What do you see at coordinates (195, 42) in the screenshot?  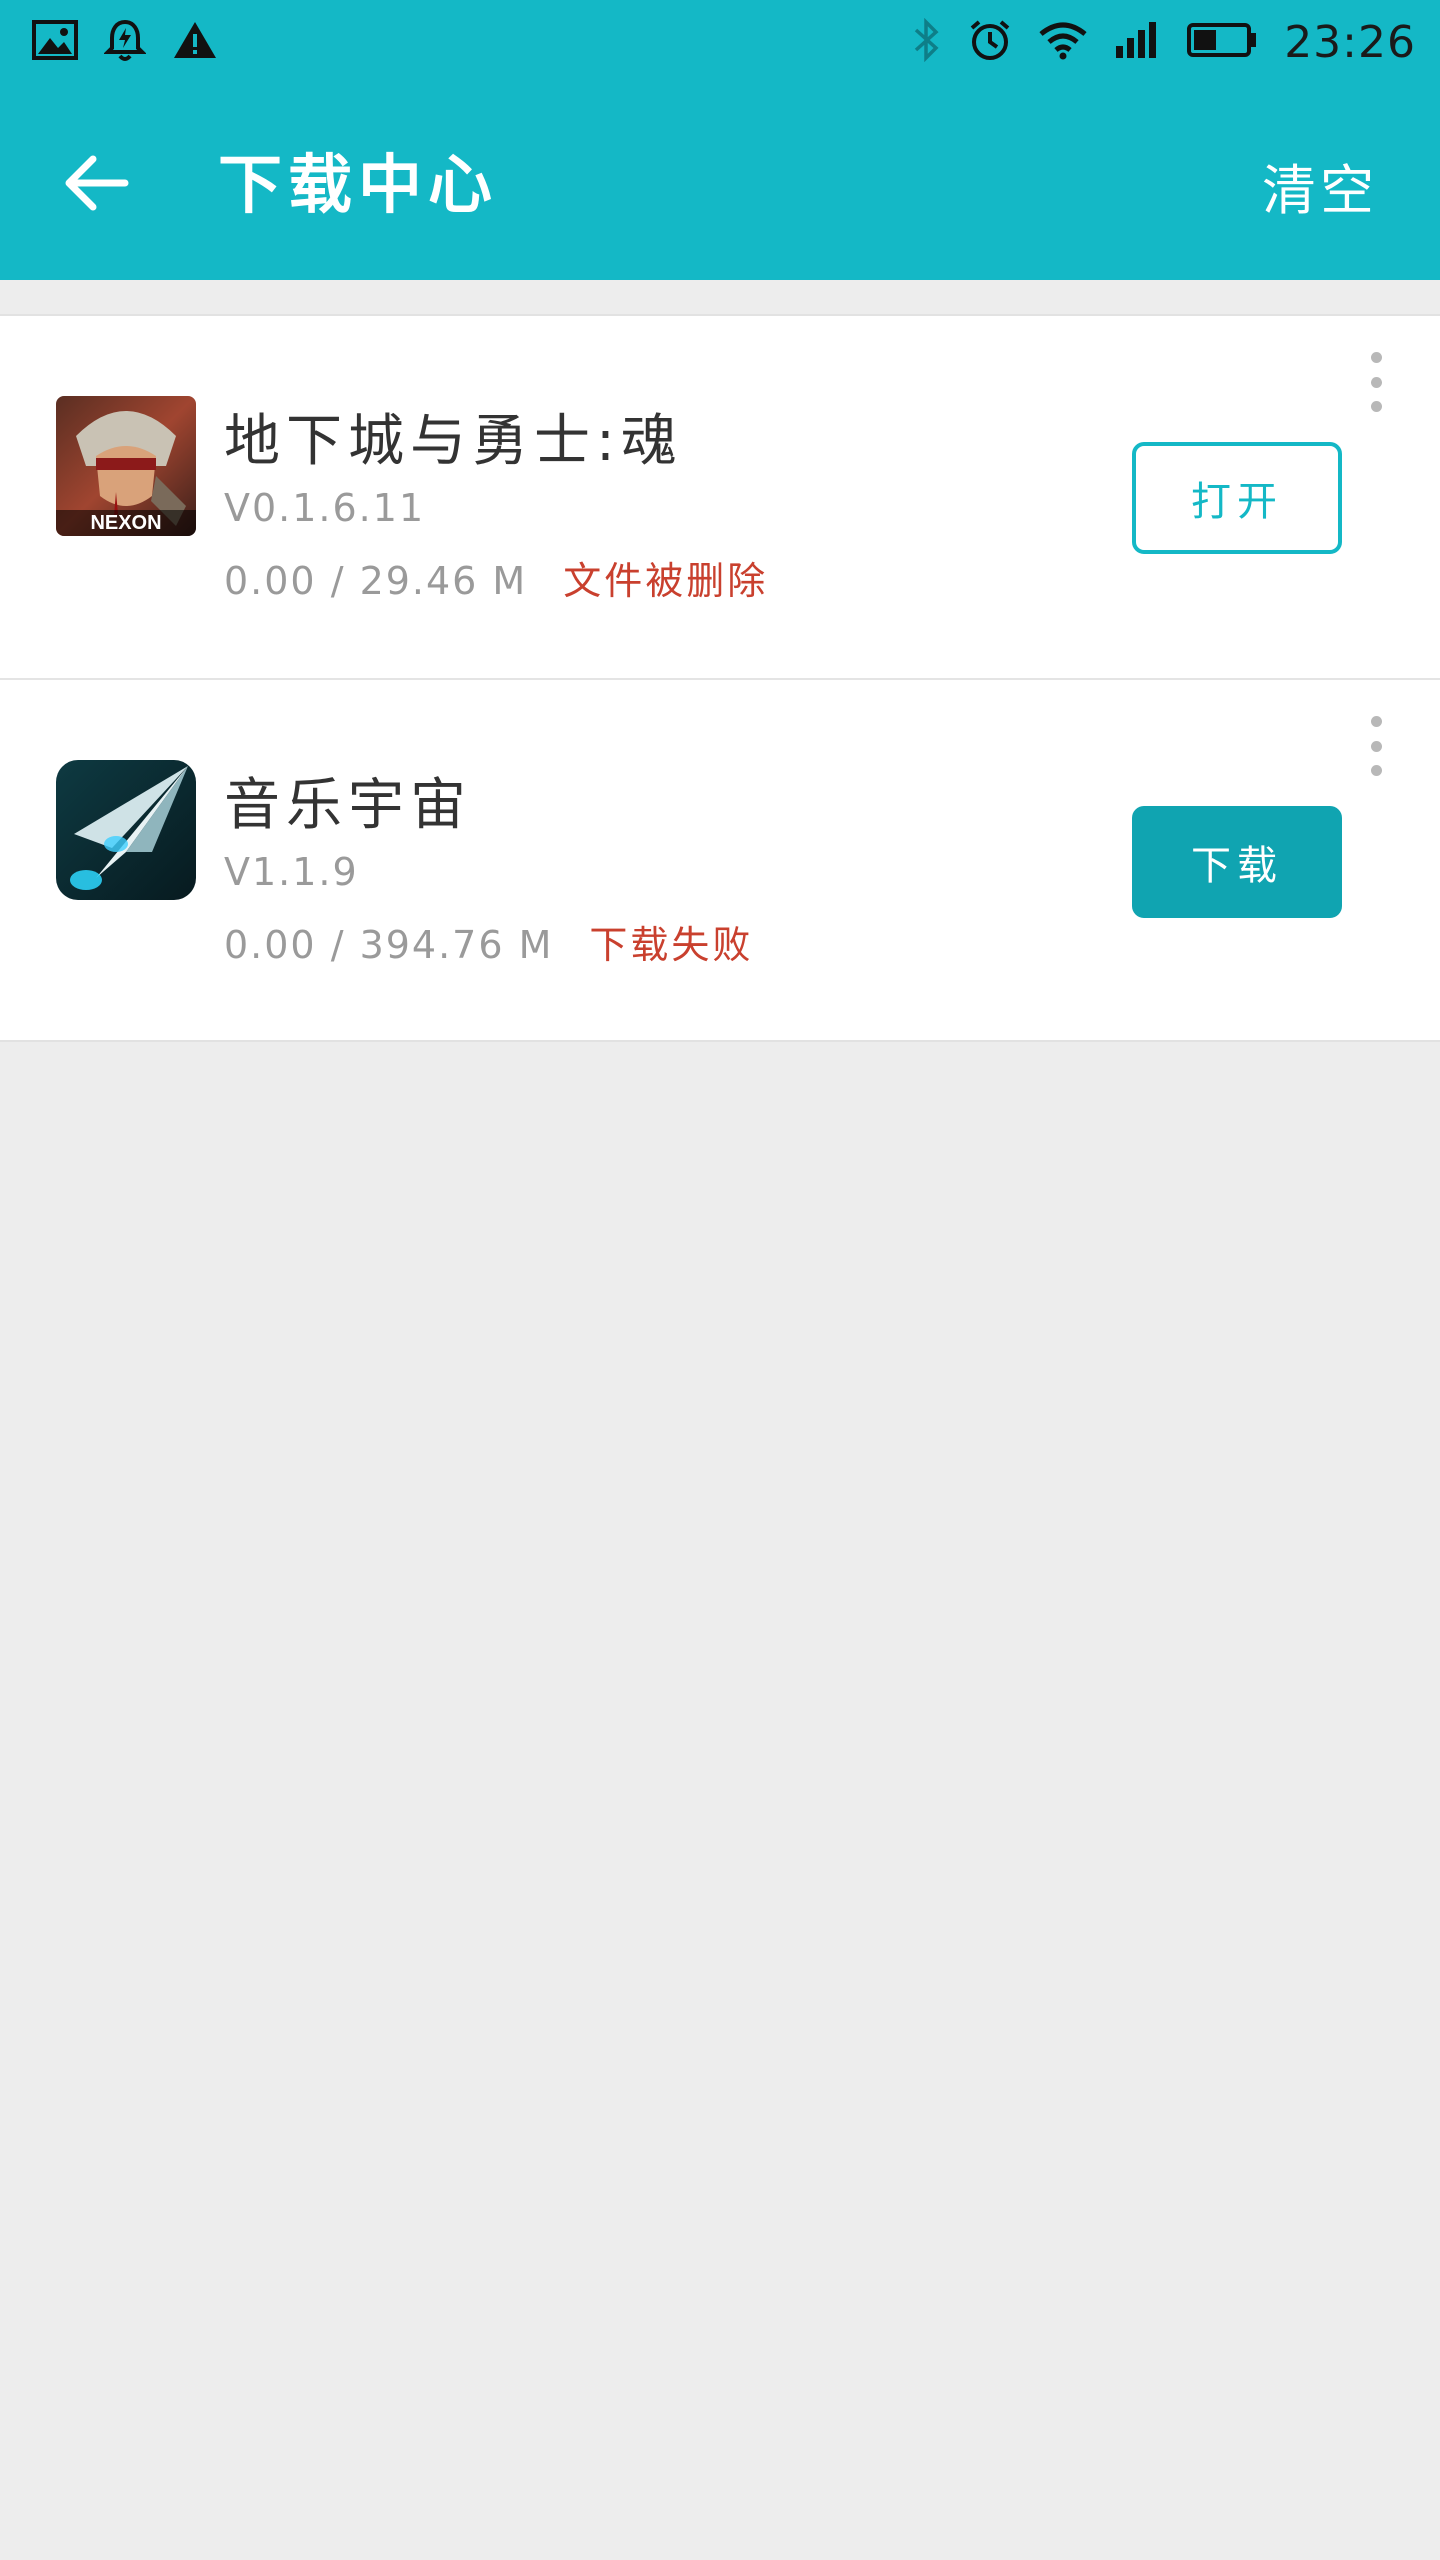 I see `warning-icon` at bounding box center [195, 42].